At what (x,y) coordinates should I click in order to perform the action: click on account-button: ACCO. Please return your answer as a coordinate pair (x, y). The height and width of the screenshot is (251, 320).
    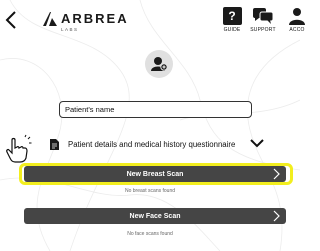
    Looking at the image, I should click on (297, 20).